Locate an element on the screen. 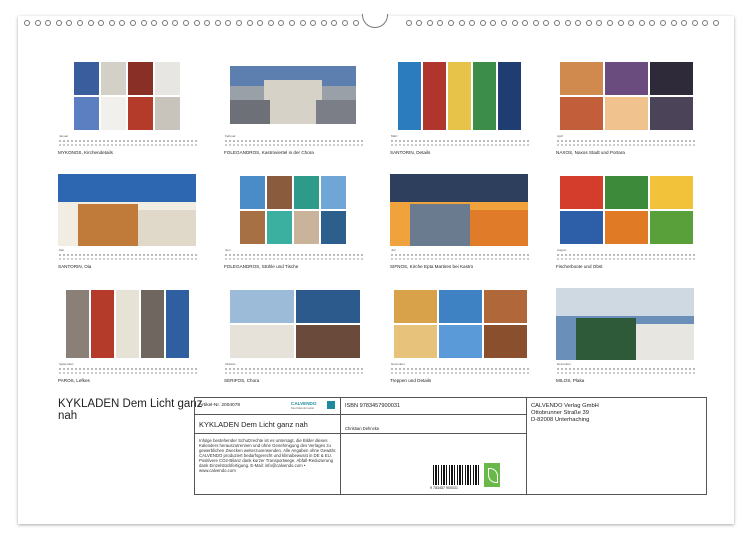  divider is located at coordinates (267, 433).